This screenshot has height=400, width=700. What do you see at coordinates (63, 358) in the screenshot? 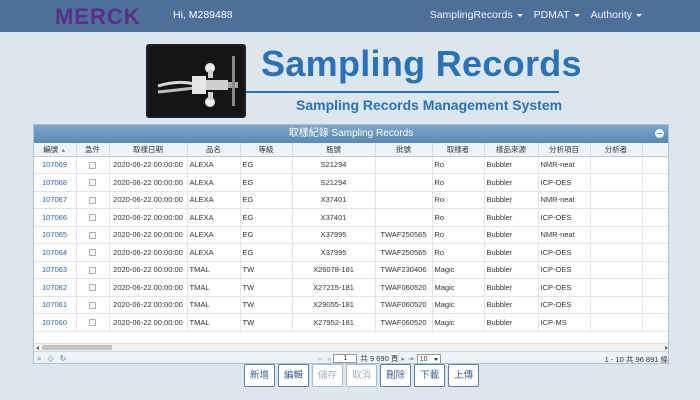
I see `refresh-icon: ↻` at bounding box center [63, 358].